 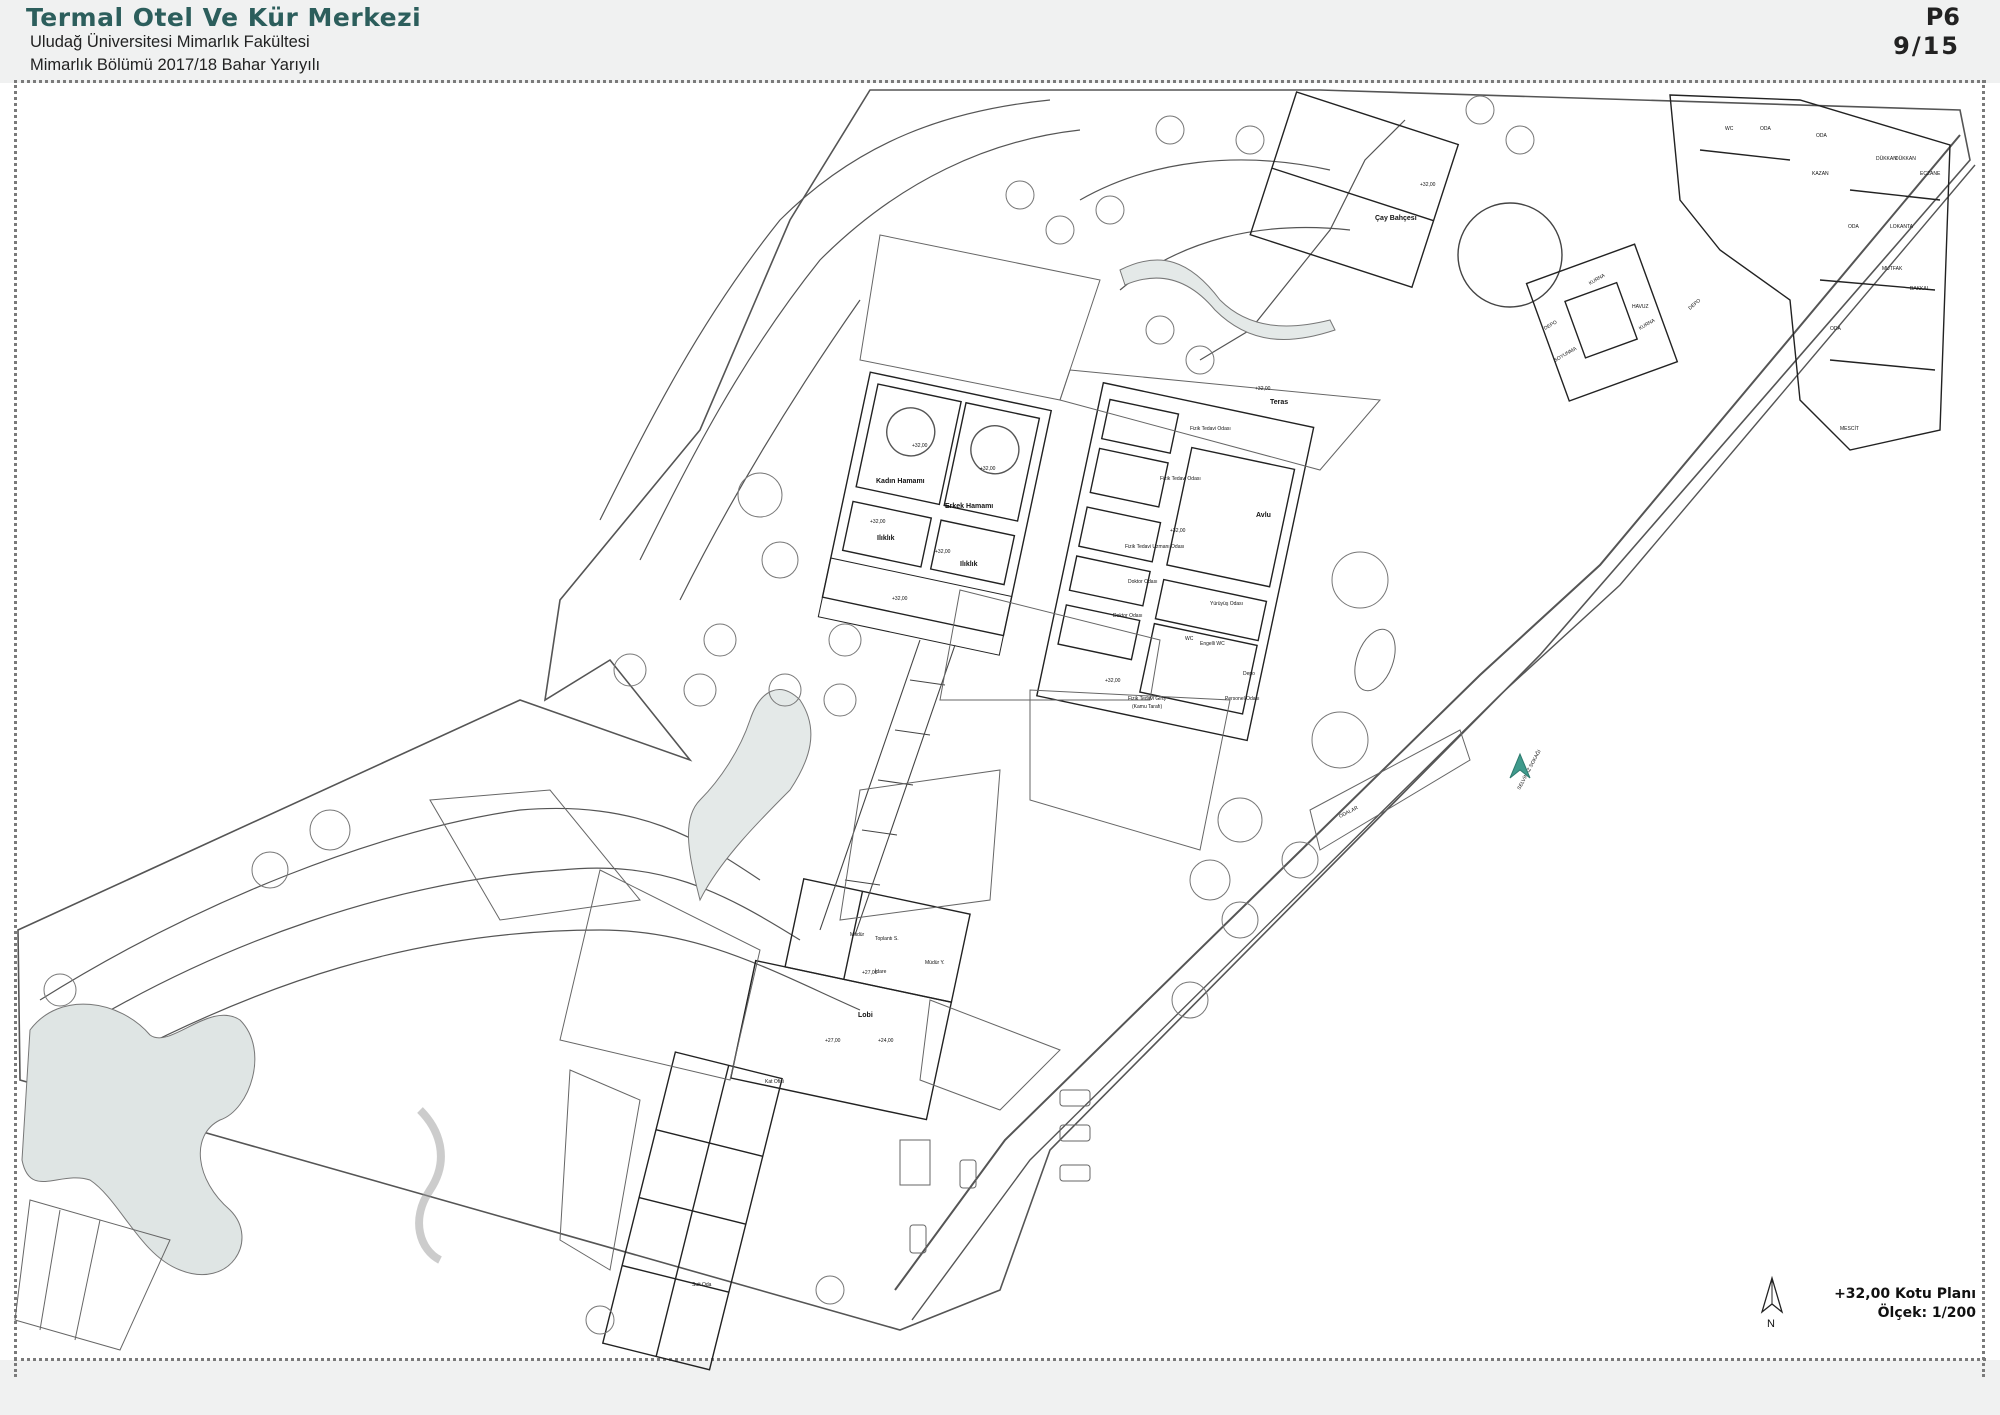 What do you see at coordinates (1854, 227) in the screenshot?
I see `label-oda-3: ODA` at bounding box center [1854, 227].